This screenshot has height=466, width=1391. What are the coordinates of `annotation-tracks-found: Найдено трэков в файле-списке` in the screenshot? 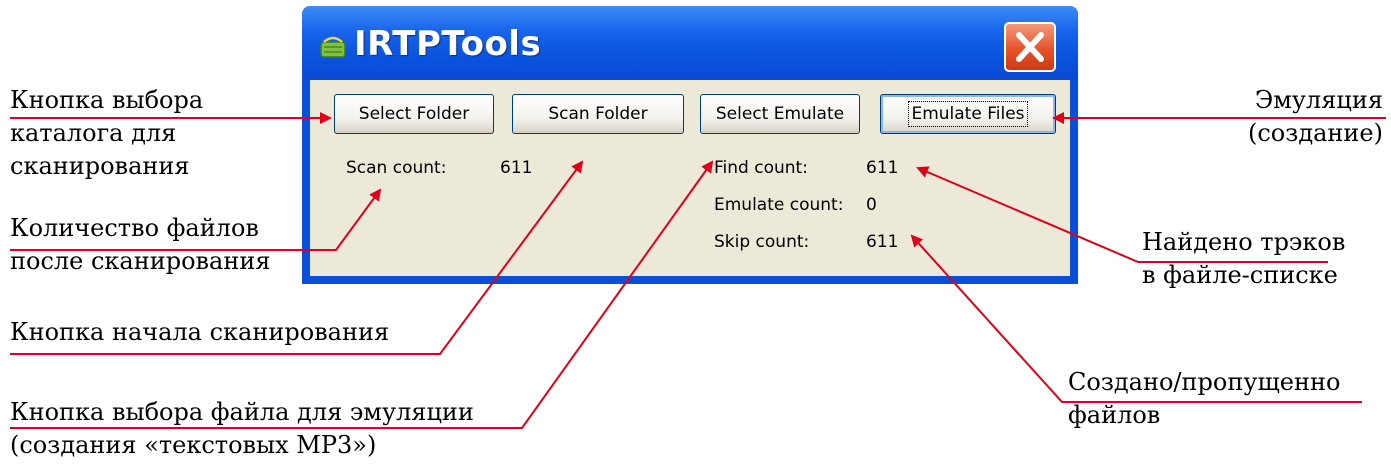 It's located at (1243, 259).